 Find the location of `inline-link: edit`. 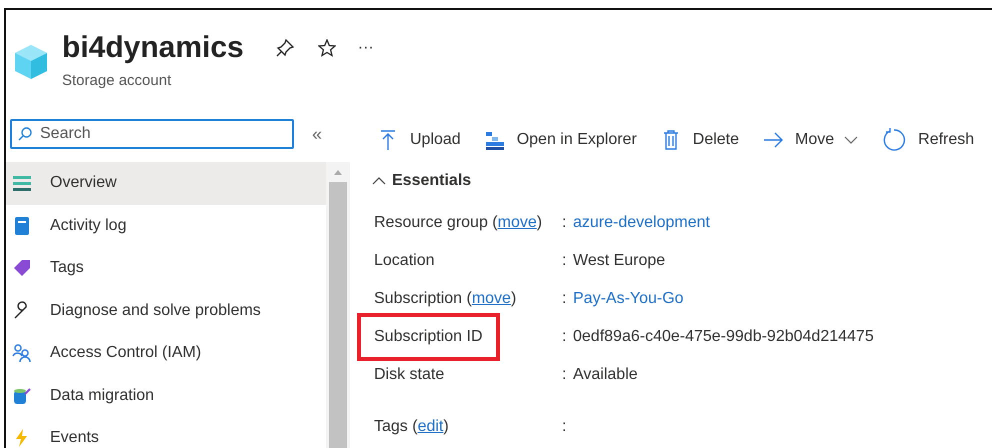

inline-link: edit is located at coordinates (431, 426).